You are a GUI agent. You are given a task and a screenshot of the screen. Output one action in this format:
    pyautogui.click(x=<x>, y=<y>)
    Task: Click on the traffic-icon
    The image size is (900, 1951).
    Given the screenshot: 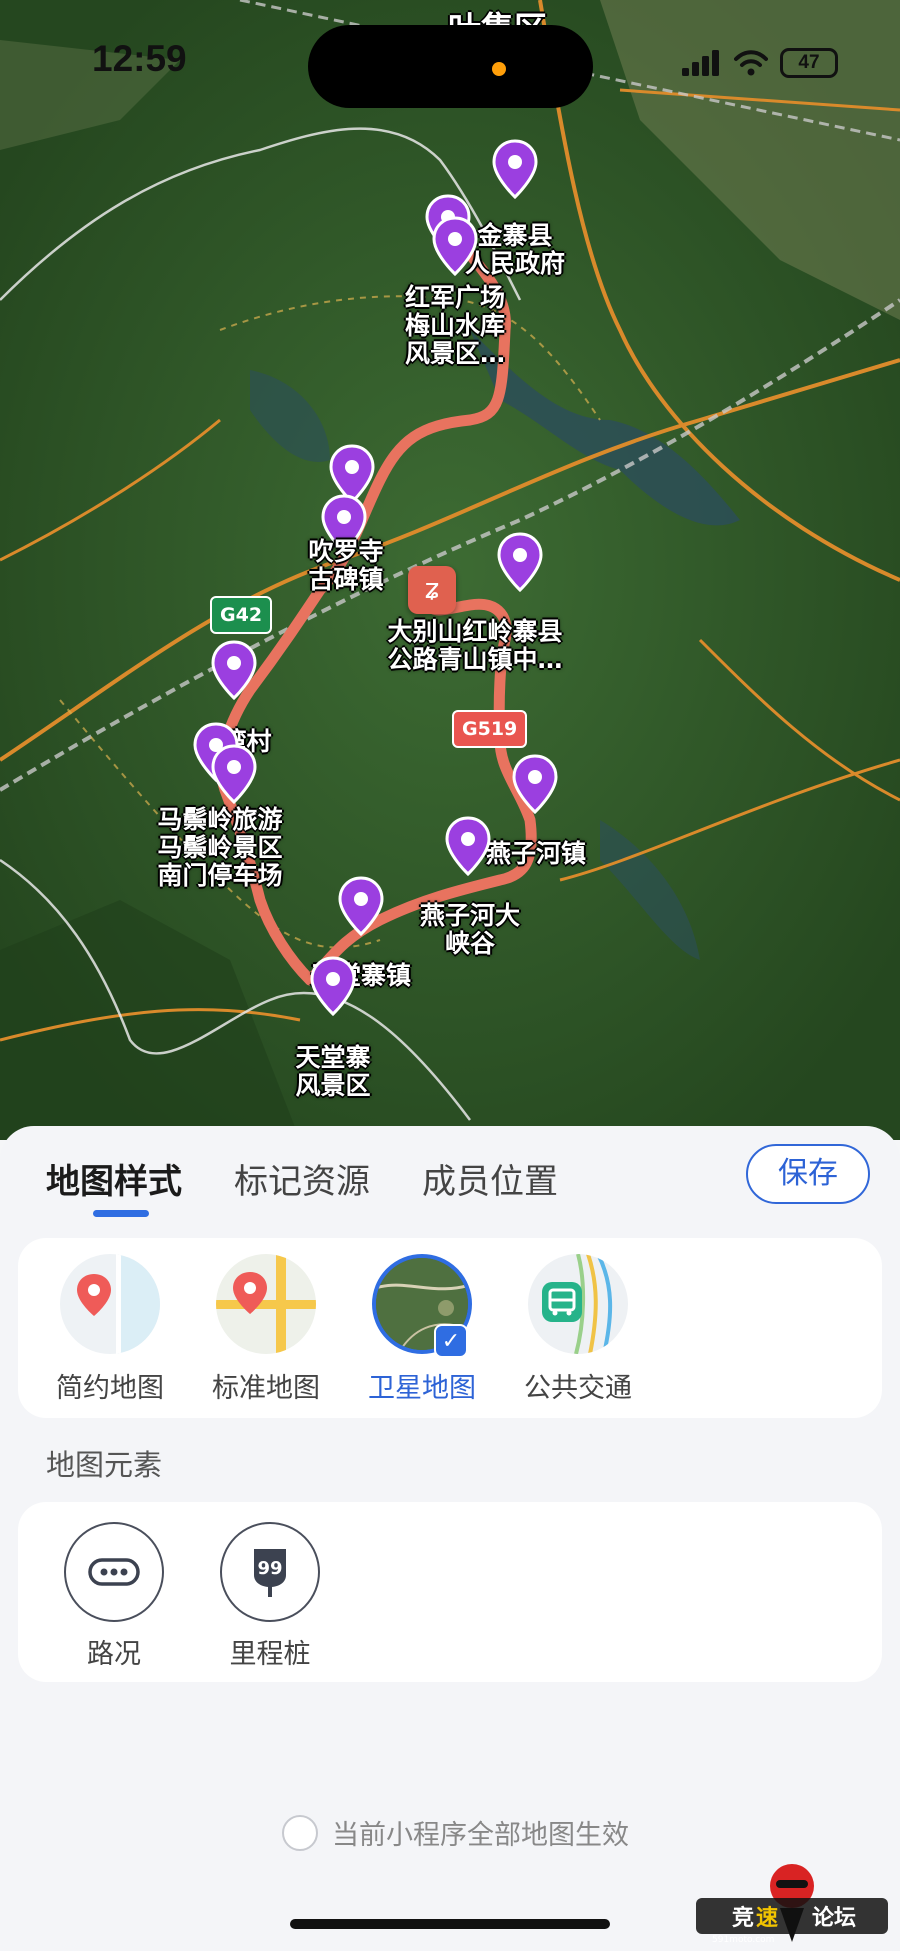 What is the action you would take?
    pyautogui.click(x=114, y=1572)
    